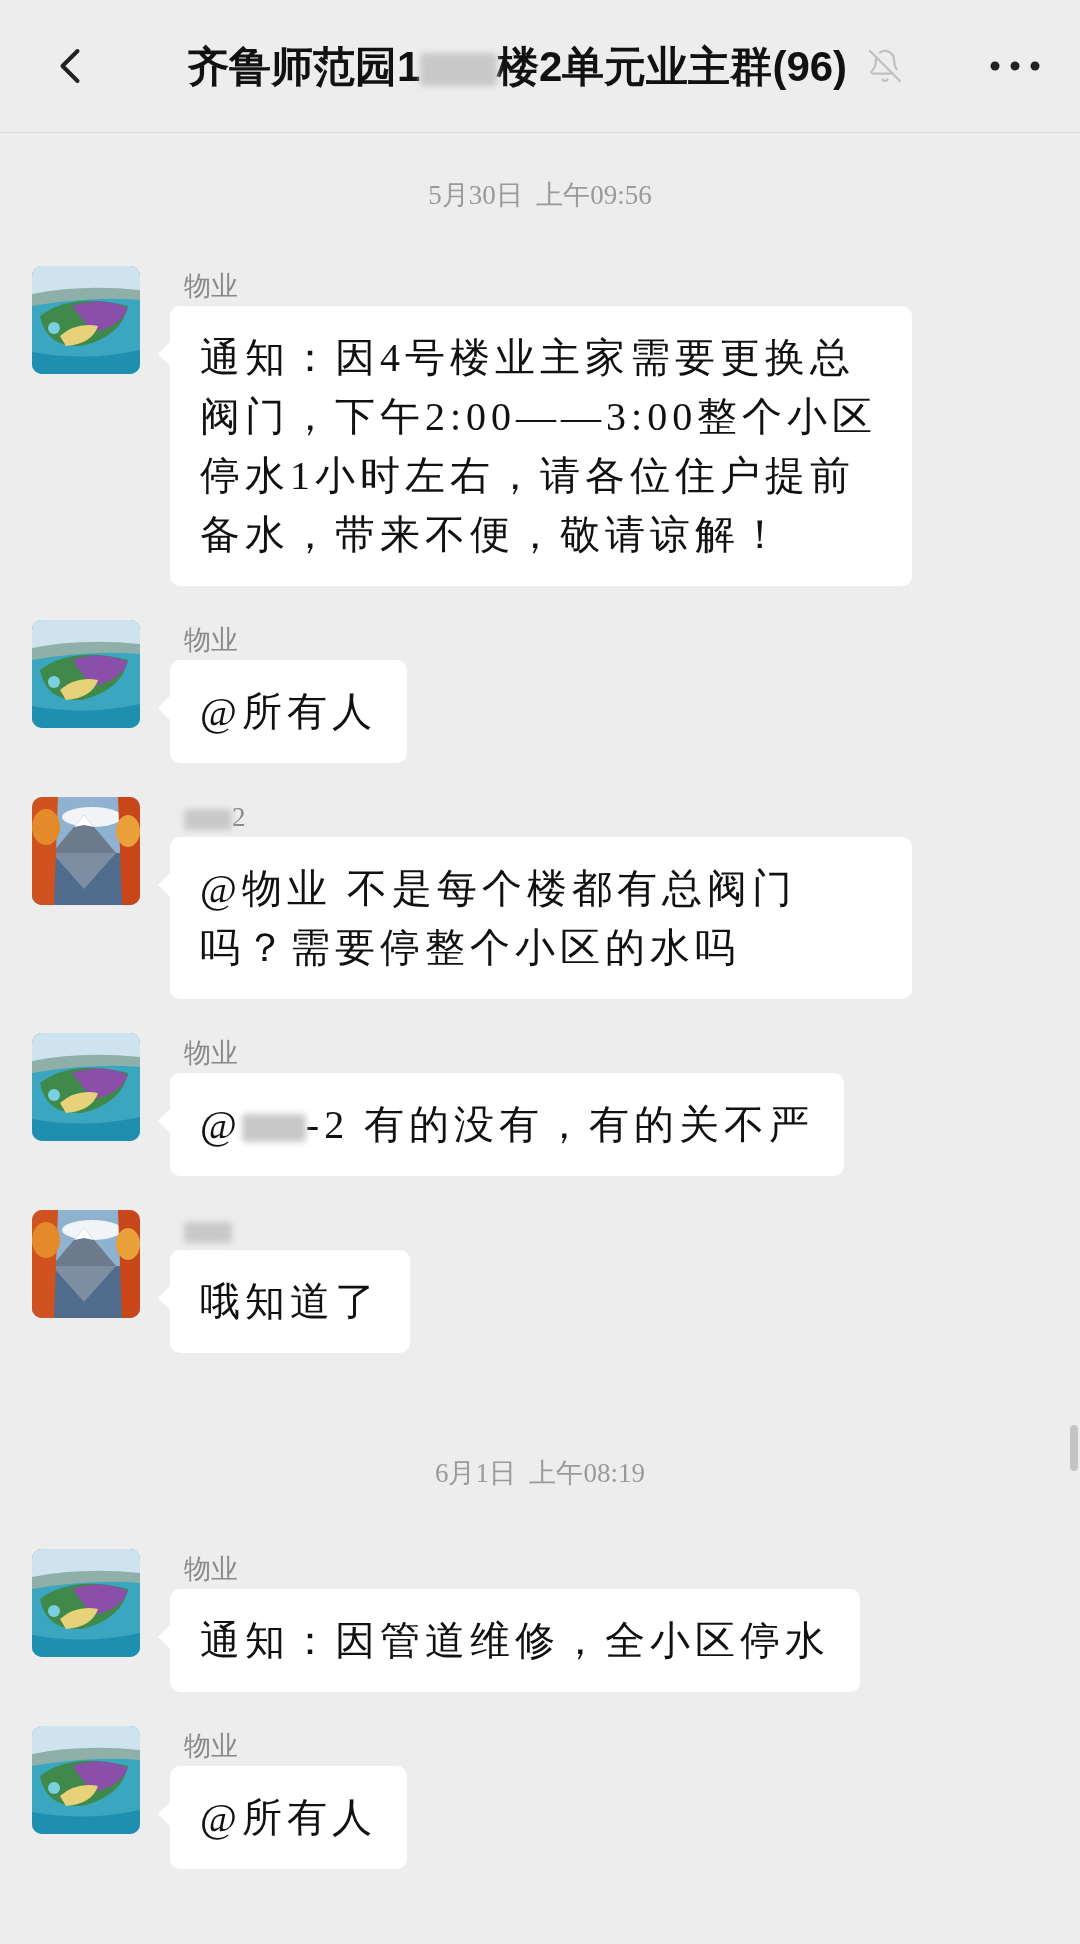  Describe the element at coordinates (540, 195) in the screenshot. I see `date-separator: 5月30日 上午09:56` at that location.